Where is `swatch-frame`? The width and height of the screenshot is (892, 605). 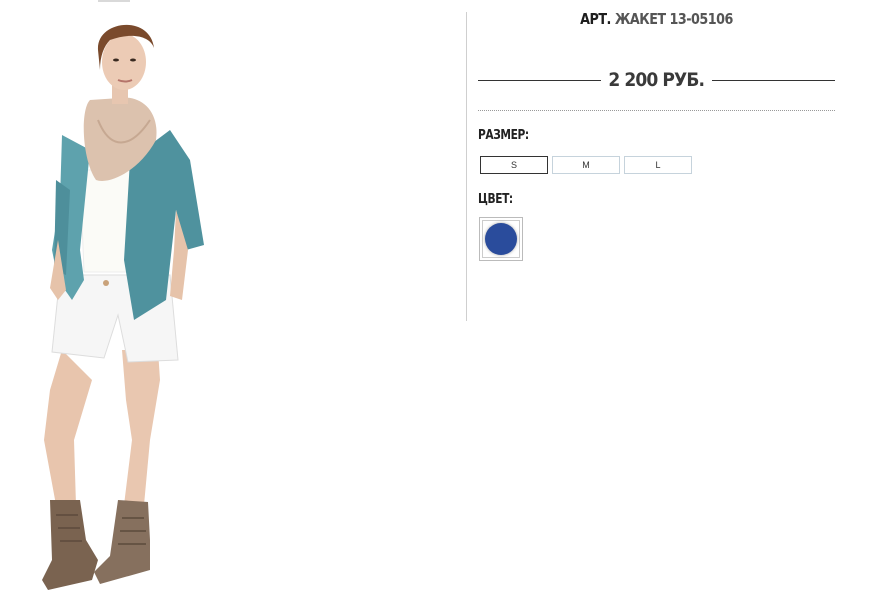 swatch-frame is located at coordinates (501, 239).